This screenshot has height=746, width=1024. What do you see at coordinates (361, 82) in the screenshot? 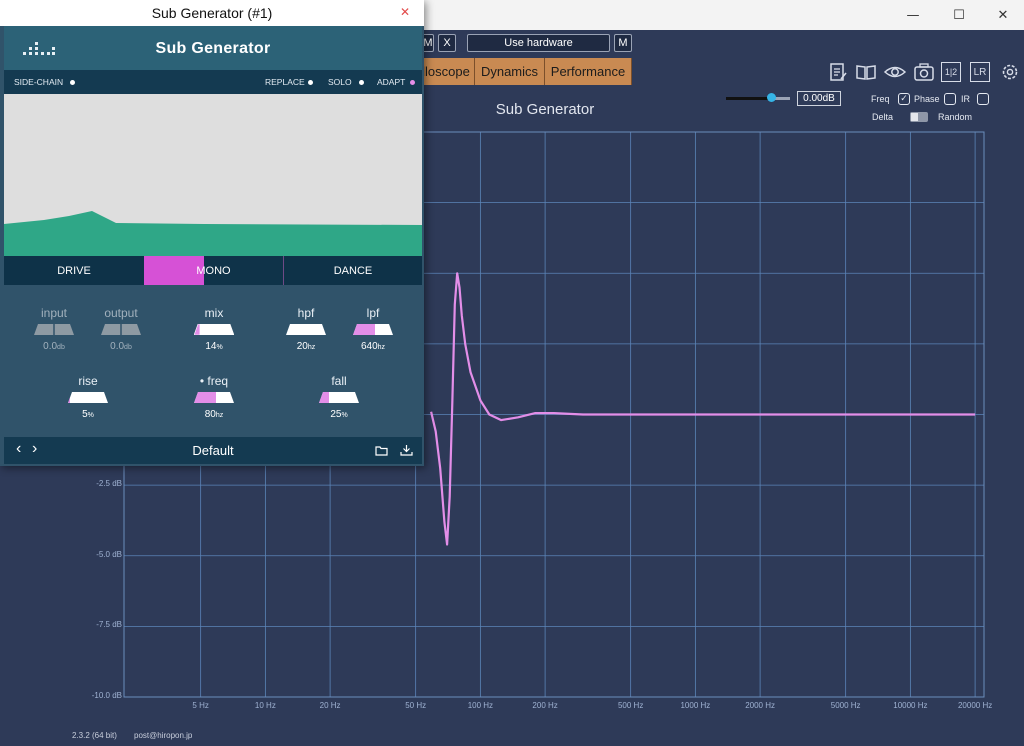
I see `solo-indicator` at bounding box center [361, 82].